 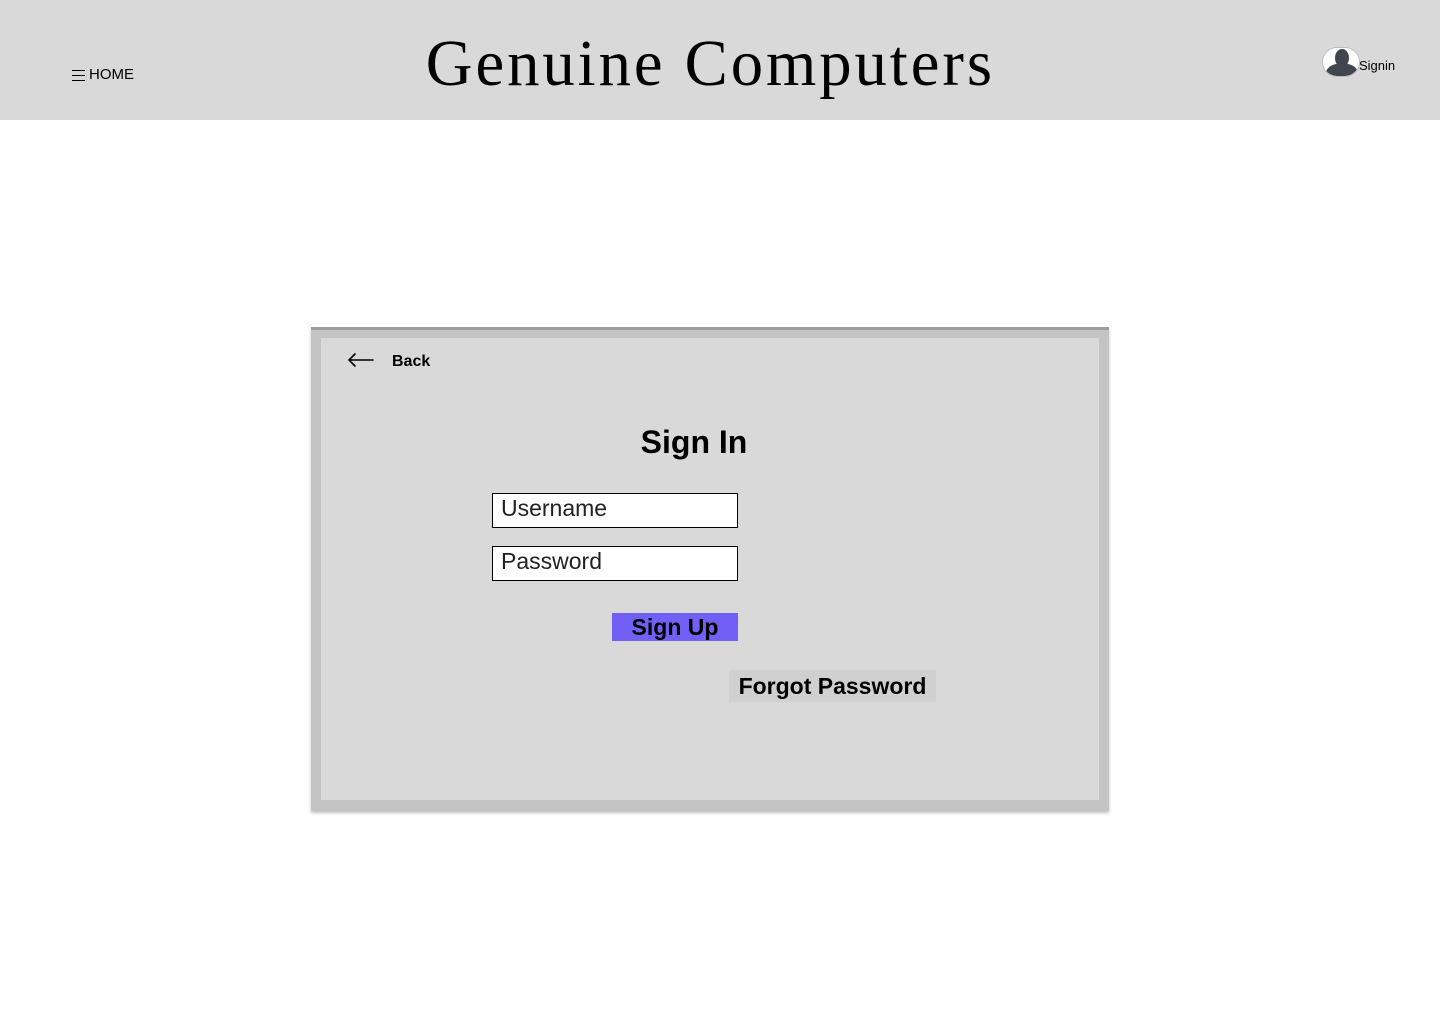 What do you see at coordinates (1377, 65) in the screenshot?
I see `header-signin-label: Signin` at bounding box center [1377, 65].